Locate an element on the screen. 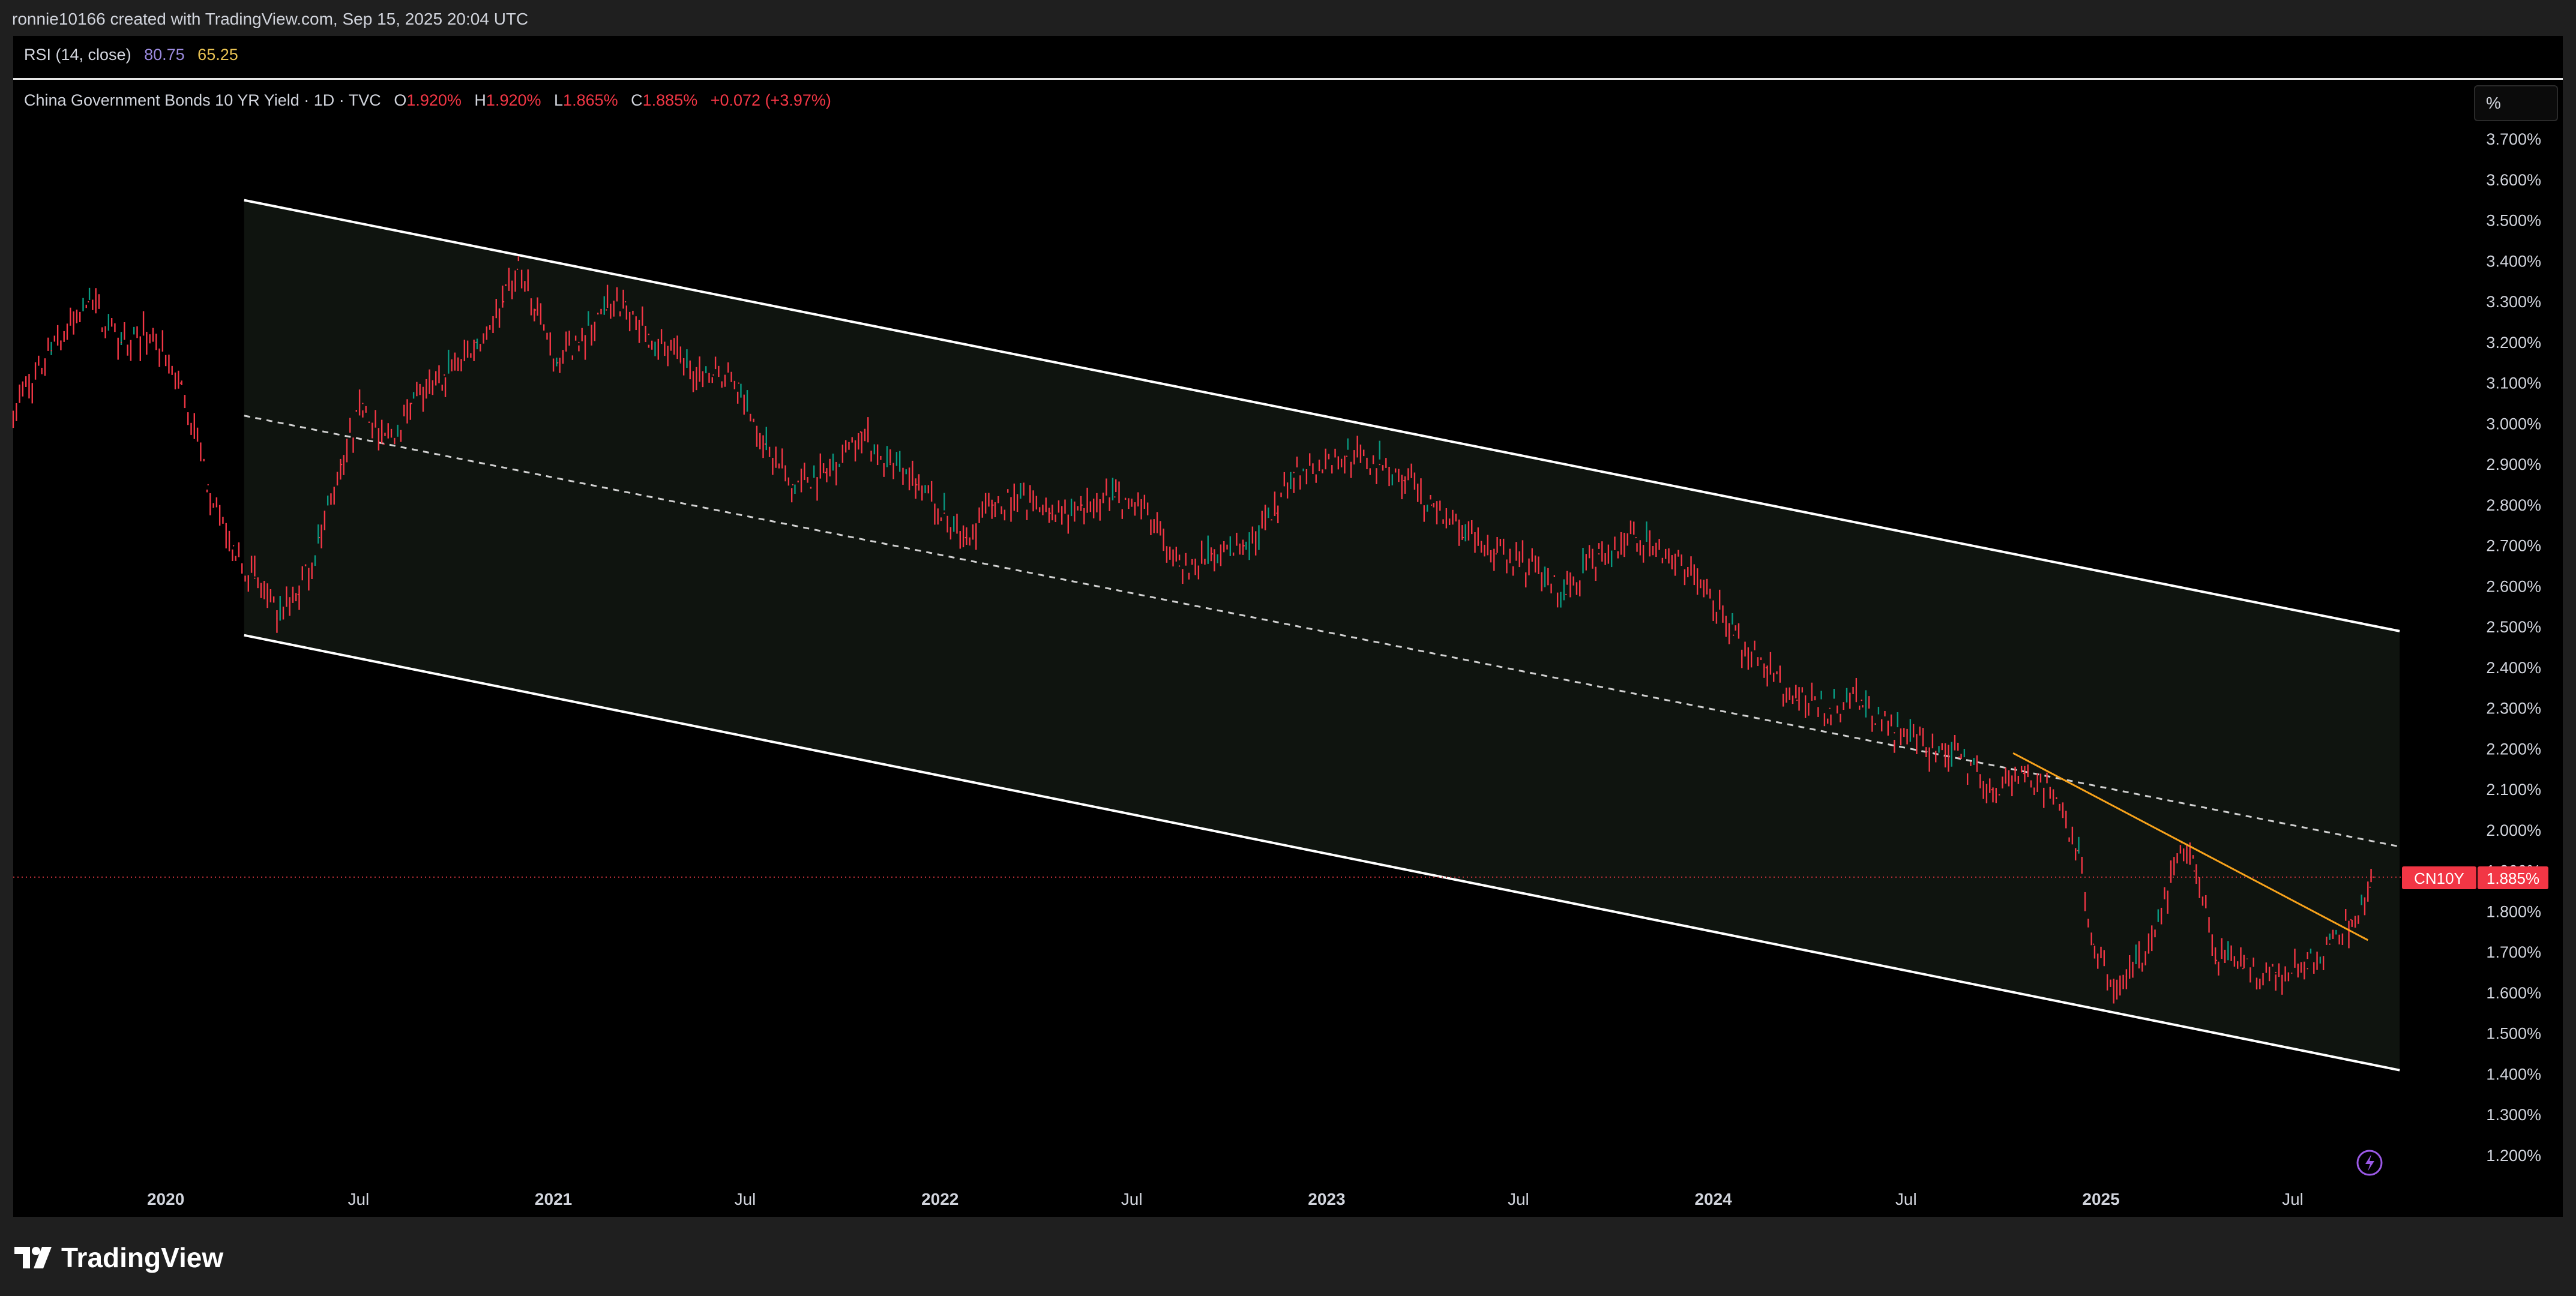 This screenshot has height=1296, width=2576. y-tick-label: 2.900% is located at coordinates (2513, 464).